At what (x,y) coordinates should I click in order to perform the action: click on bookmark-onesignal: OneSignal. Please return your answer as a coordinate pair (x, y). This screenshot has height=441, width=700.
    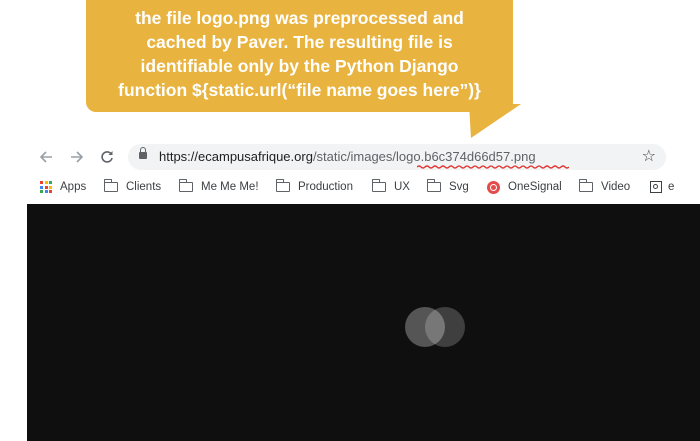
    Looking at the image, I should click on (524, 187).